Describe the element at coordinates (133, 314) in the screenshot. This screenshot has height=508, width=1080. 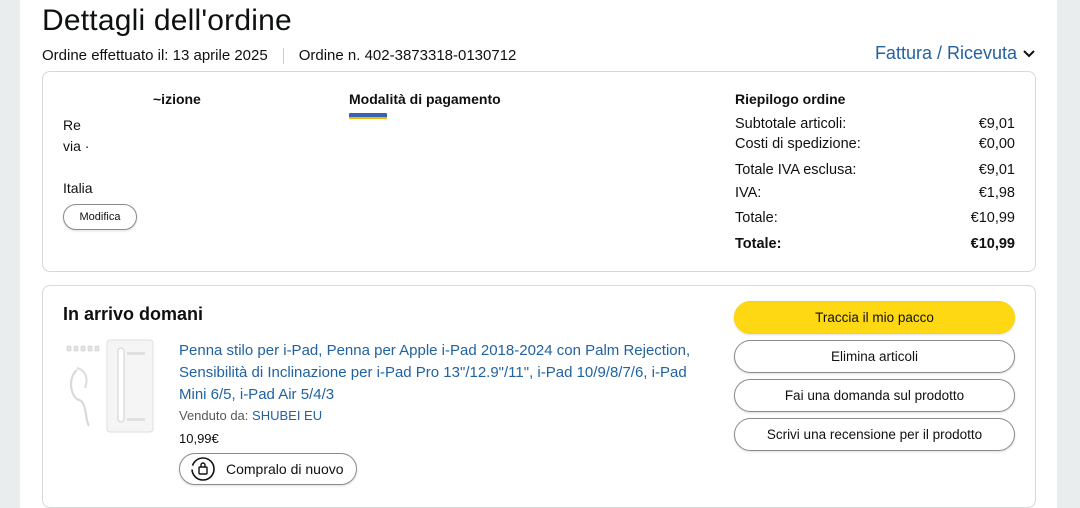
I see `shipment-status: In arrivo domani` at that location.